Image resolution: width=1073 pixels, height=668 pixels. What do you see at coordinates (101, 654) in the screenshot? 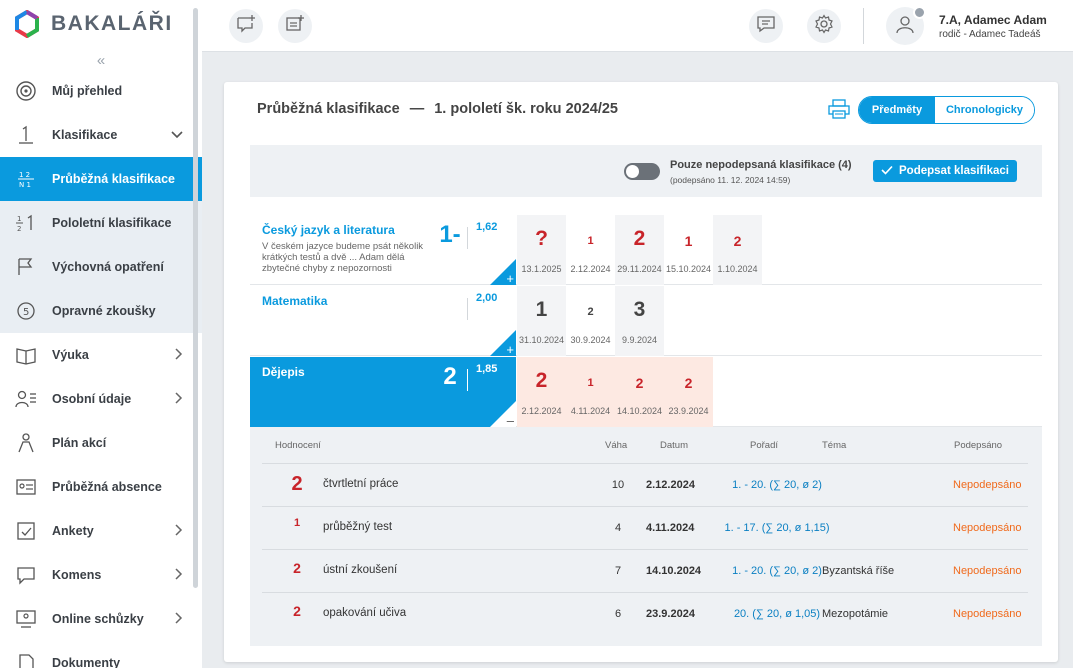
I see `sidebar-item-documents: Dokumenty` at bounding box center [101, 654].